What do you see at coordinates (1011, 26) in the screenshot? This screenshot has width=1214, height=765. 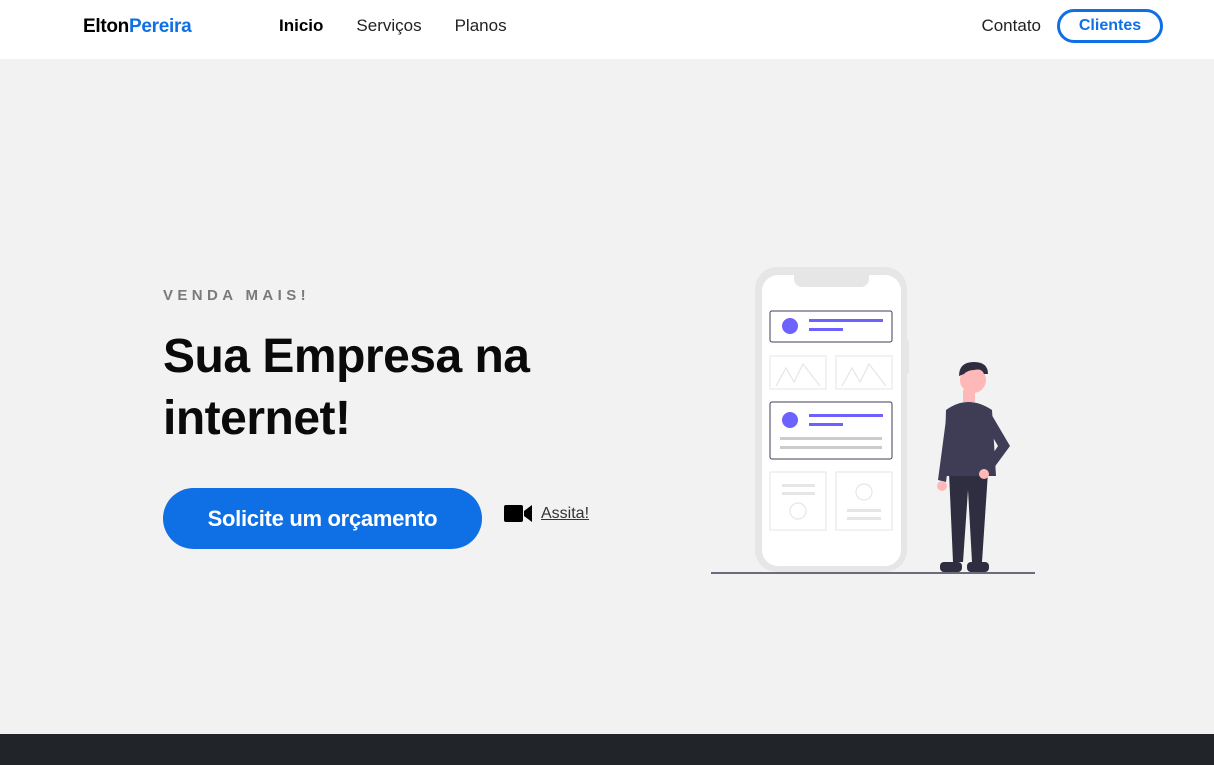 I see `nav-link-contato: Contato` at bounding box center [1011, 26].